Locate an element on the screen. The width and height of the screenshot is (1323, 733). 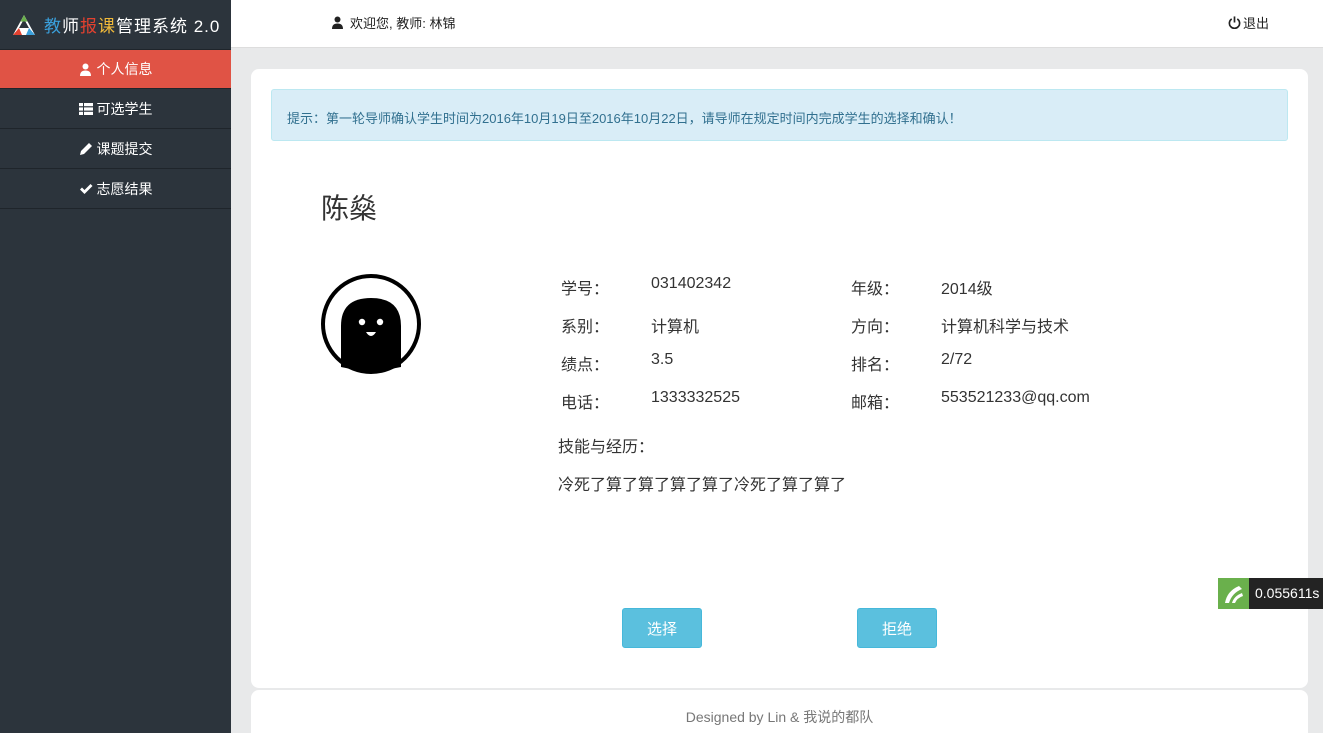
field-email-label: 邮箱： is located at coordinates (875, 403).